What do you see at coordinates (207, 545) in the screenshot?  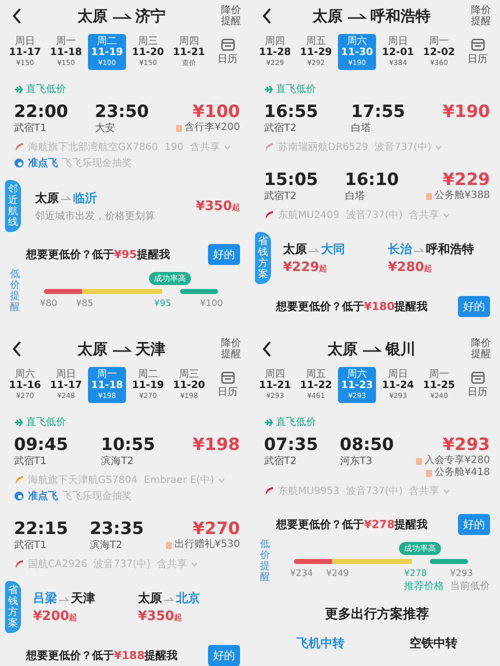 I see `fare-offer: 出行赠礼¥530` at bounding box center [207, 545].